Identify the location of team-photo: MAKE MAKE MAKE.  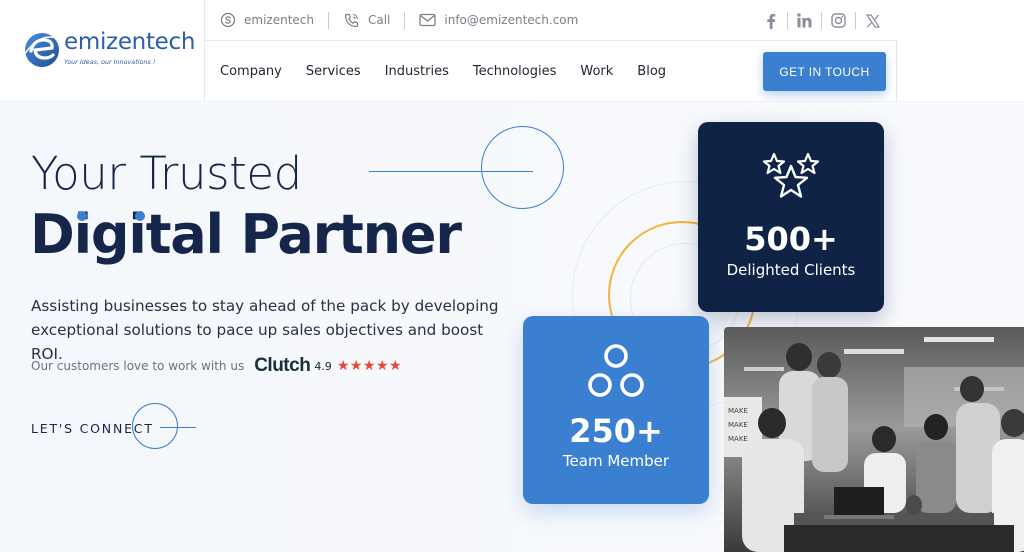
(874, 439).